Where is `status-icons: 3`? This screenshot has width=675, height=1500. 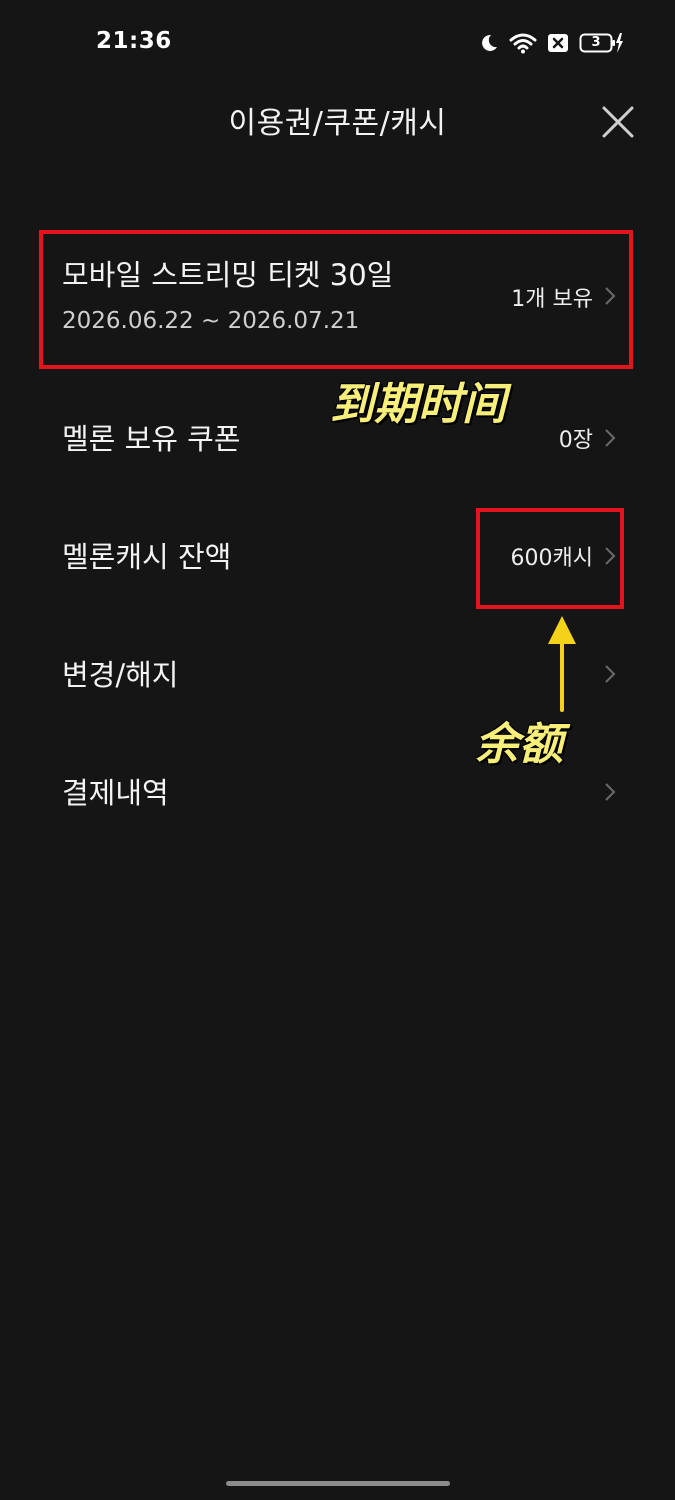 status-icons: 3 is located at coordinates (551, 43).